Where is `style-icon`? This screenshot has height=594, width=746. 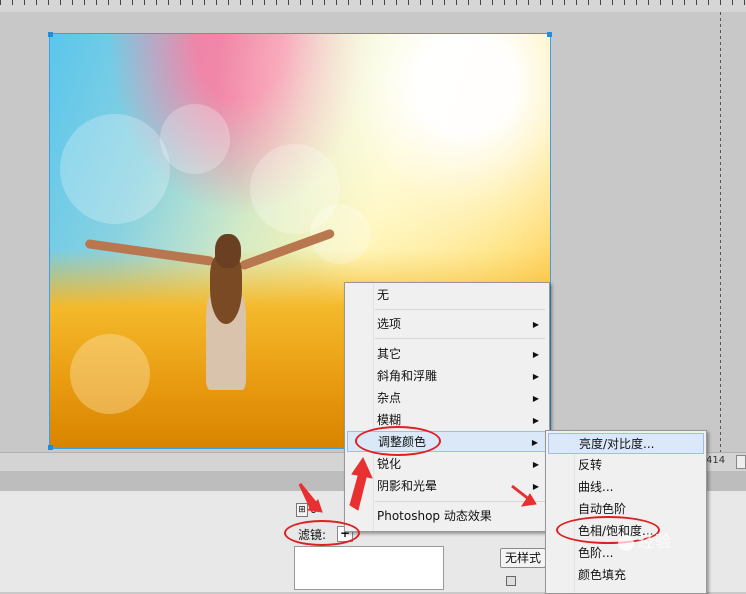 style-icon is located at coordinates (511, 581).